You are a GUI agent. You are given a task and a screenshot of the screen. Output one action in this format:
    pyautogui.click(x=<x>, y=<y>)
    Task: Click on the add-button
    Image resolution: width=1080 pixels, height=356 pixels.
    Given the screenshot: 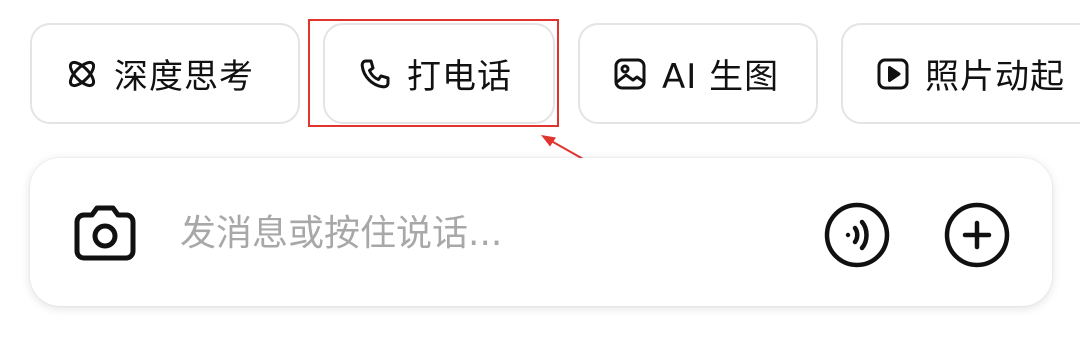 What is the action you would take?
    pyautogui.click(x=977, y=235)
    